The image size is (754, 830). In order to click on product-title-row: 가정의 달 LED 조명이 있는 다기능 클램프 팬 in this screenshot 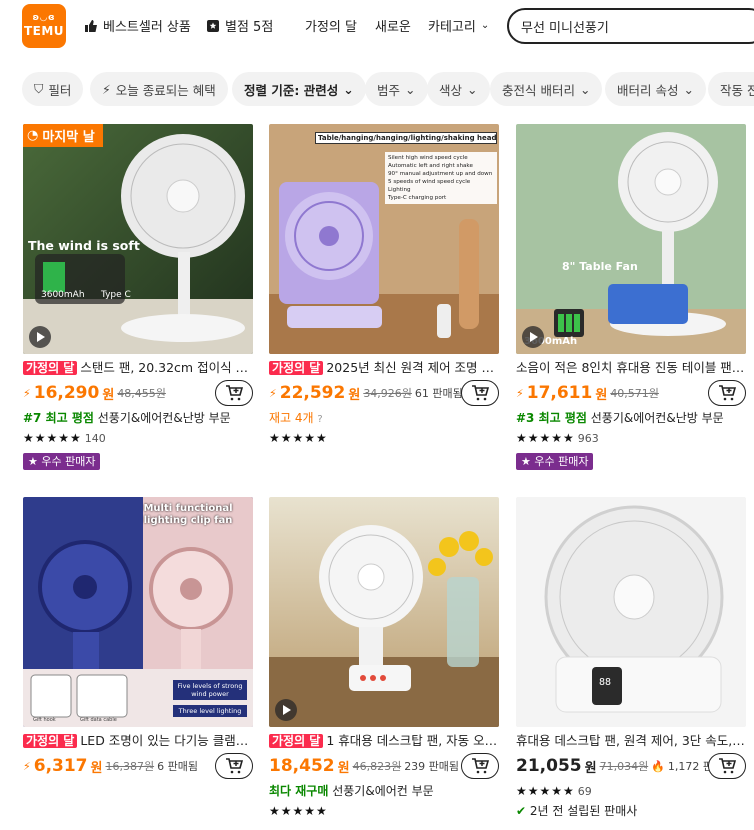, I will do `click(138, 741)`.